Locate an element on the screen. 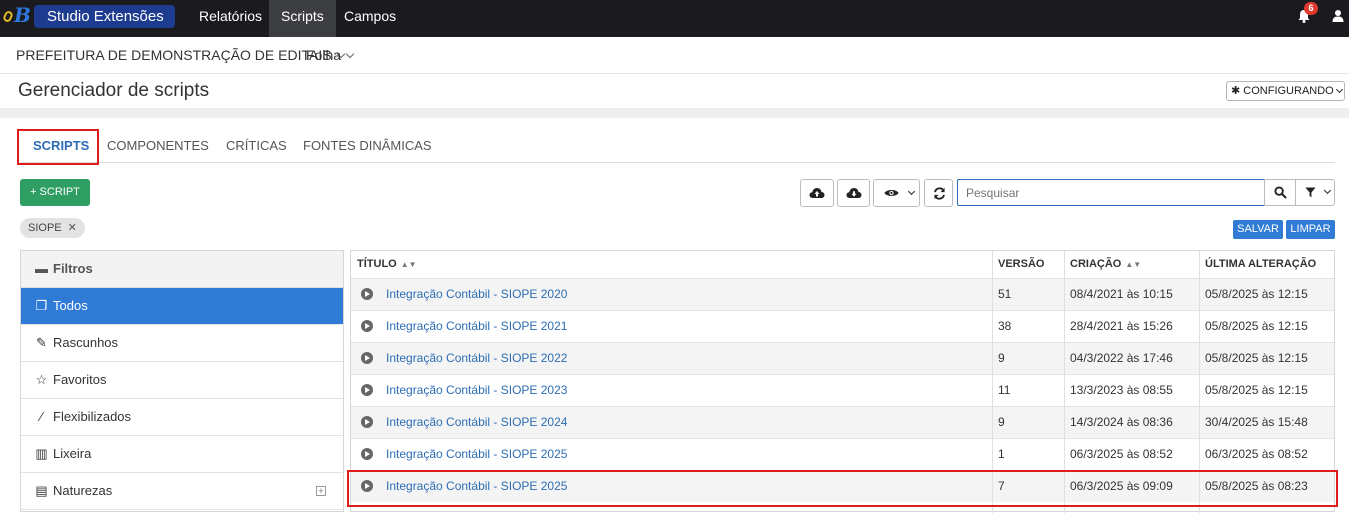 The image size is (1349, 513). title-bar: Gerenciador de scripts ✱ CONFIGURANDO is located at coordinates (674, 91).